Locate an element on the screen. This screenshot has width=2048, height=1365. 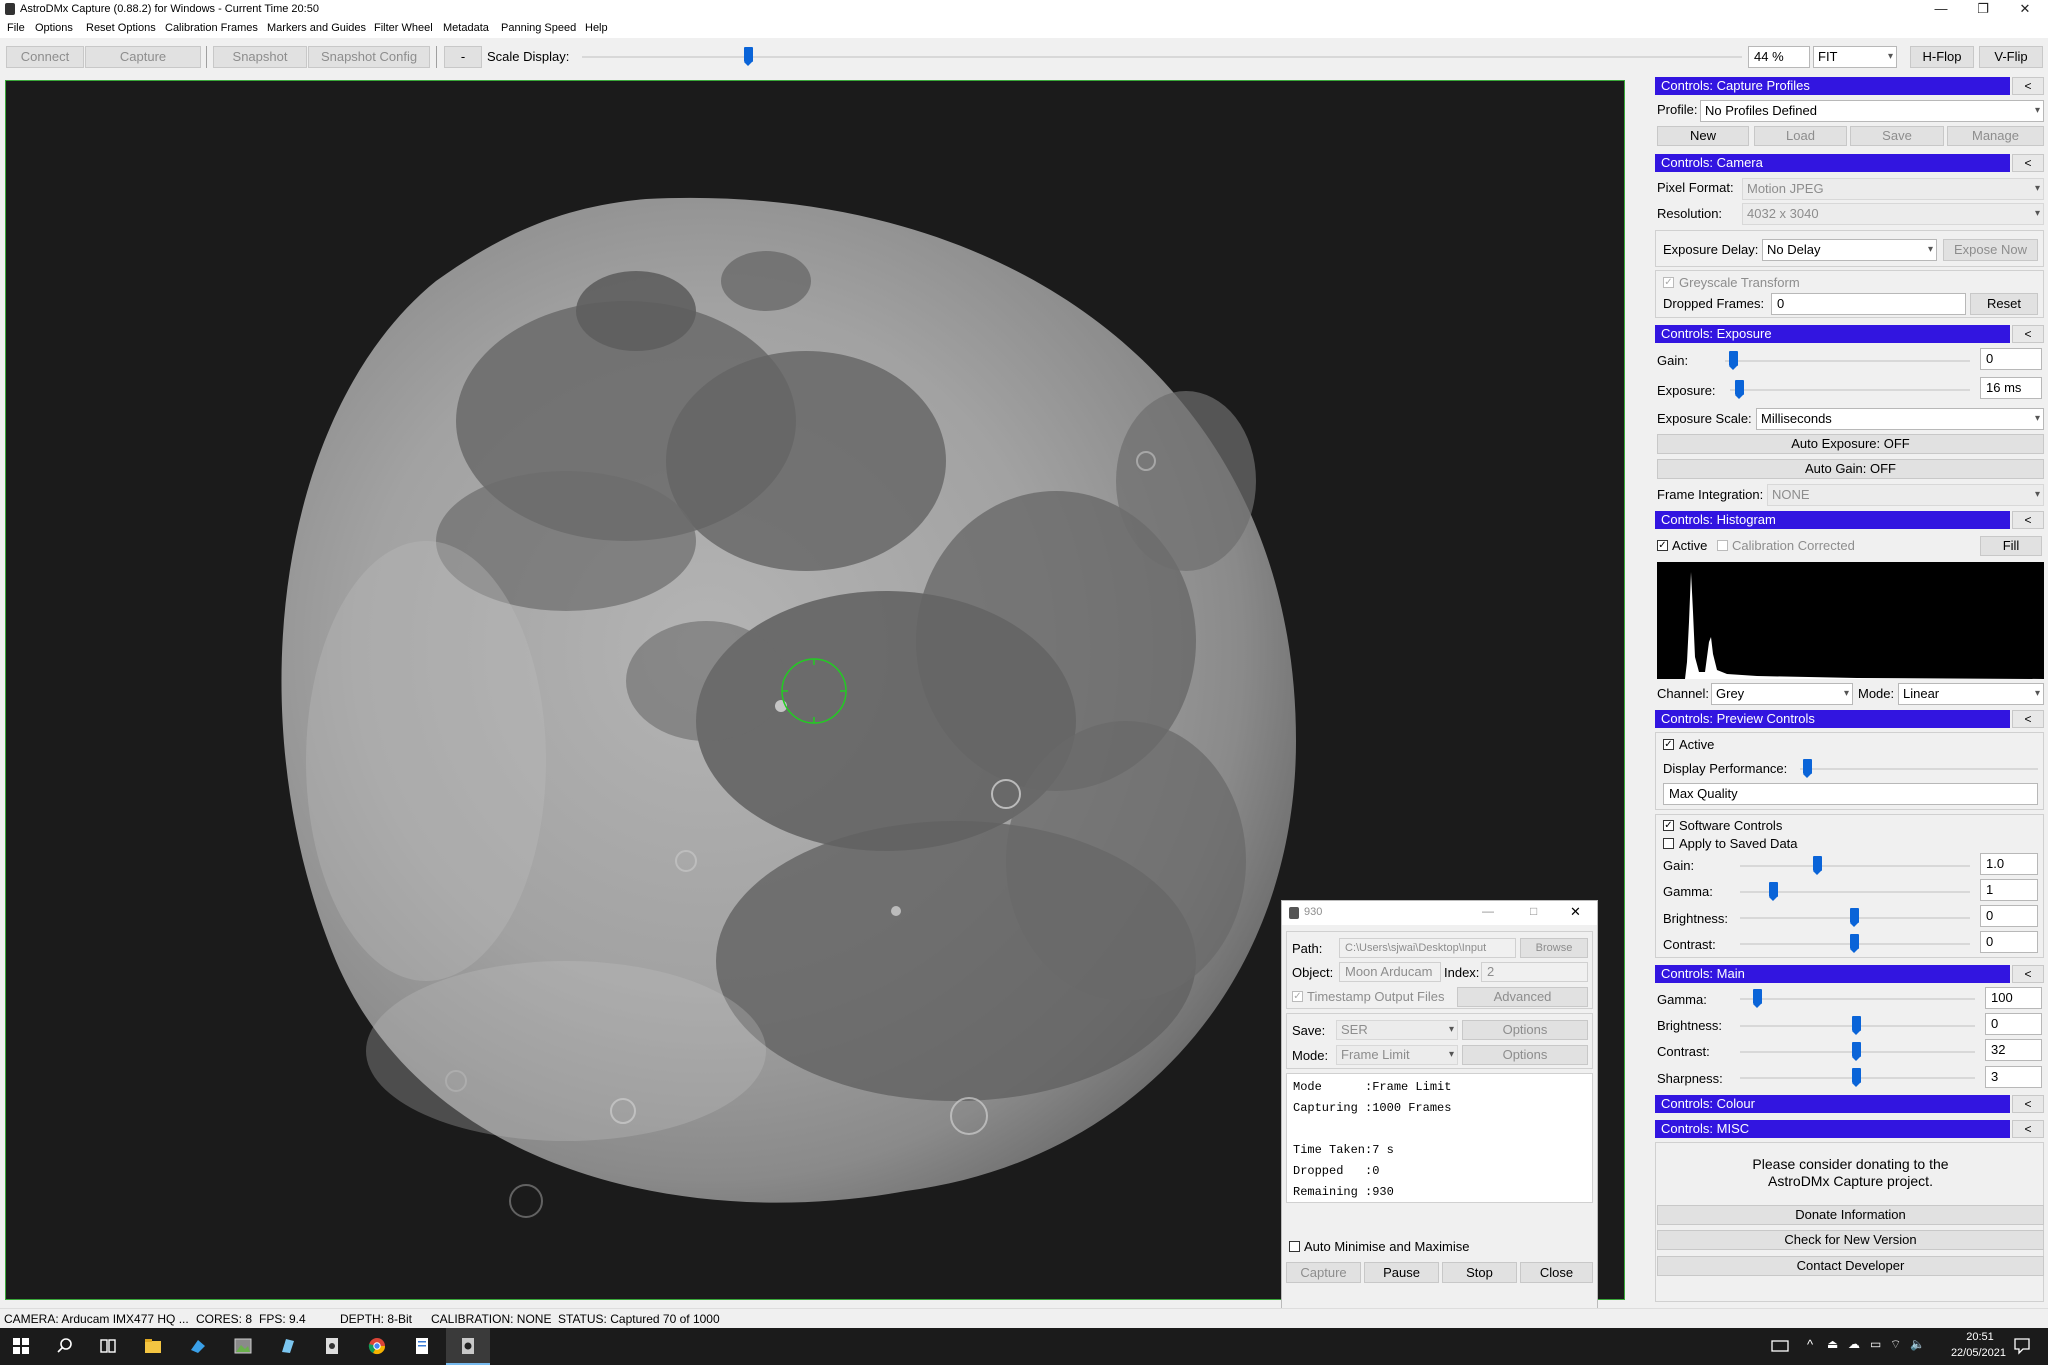
search-icon is located at coordinates (65, 1346).